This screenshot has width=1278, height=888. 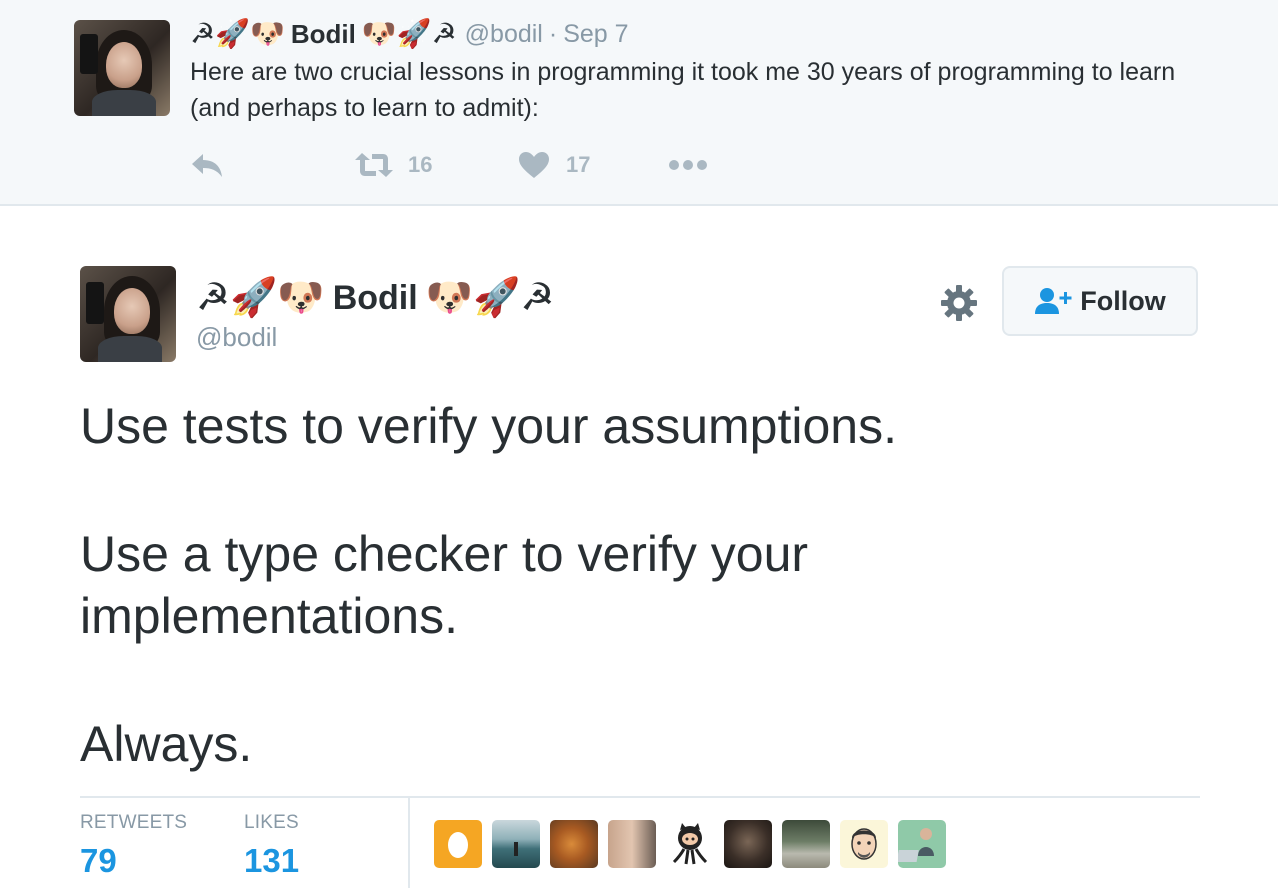 I want to click on liker-avatars, so click(x=695, y=844).